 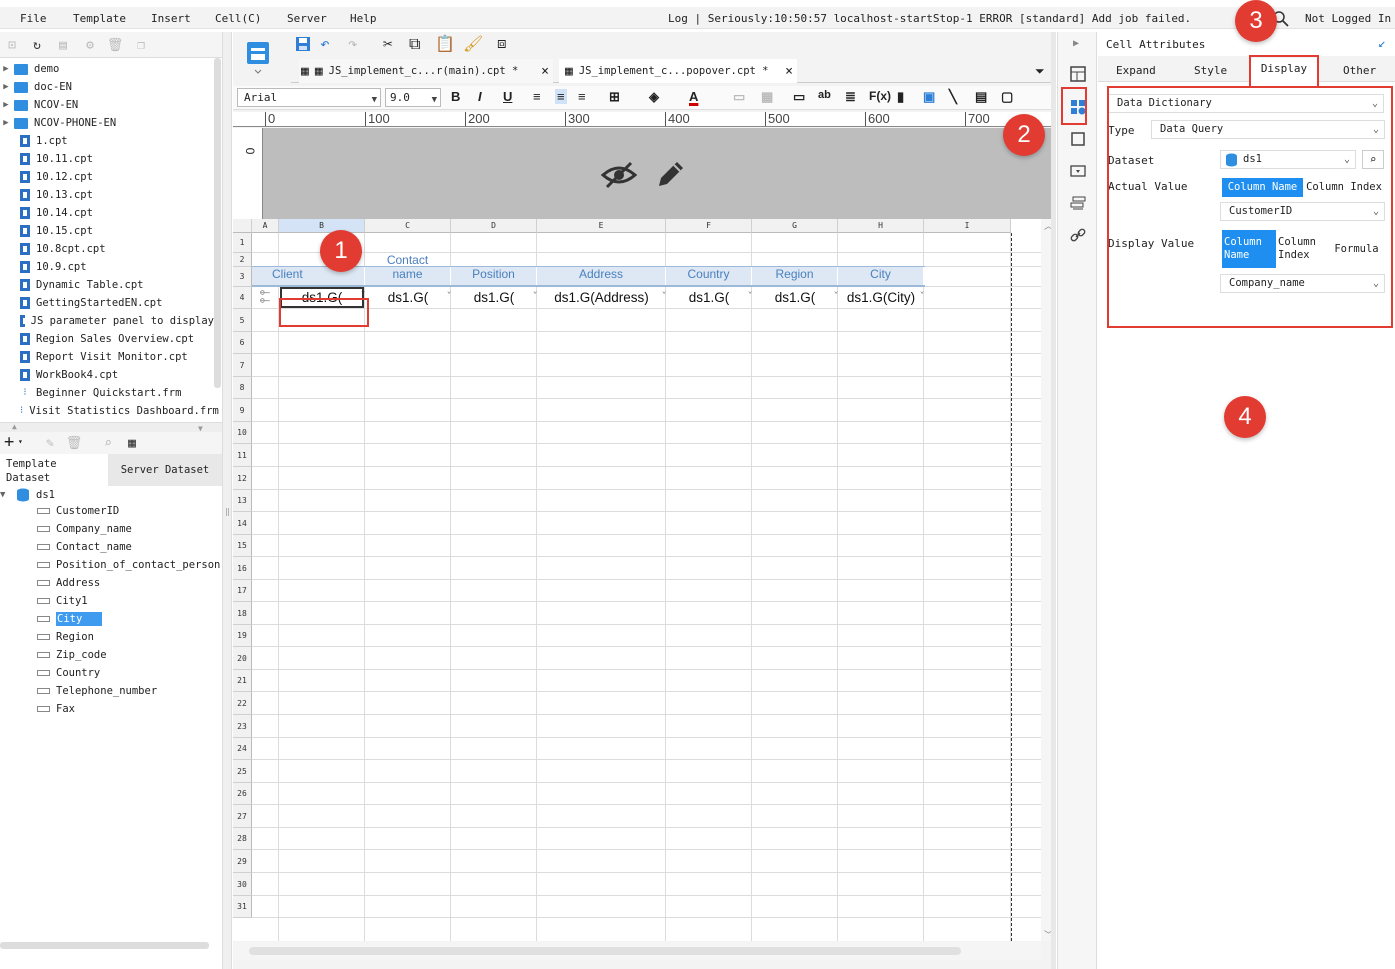 What do you see at coordinates (242, 433) in the screenshot?
I see `row-header: 10` at bounding box center [242, 433].